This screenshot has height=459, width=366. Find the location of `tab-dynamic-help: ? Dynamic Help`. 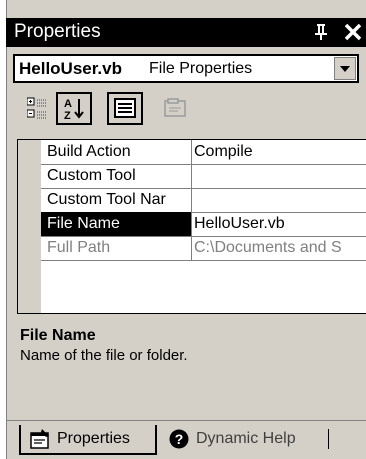

tab-dynamic-help: ? Dynamic Help is located at coordinates (249, 440).